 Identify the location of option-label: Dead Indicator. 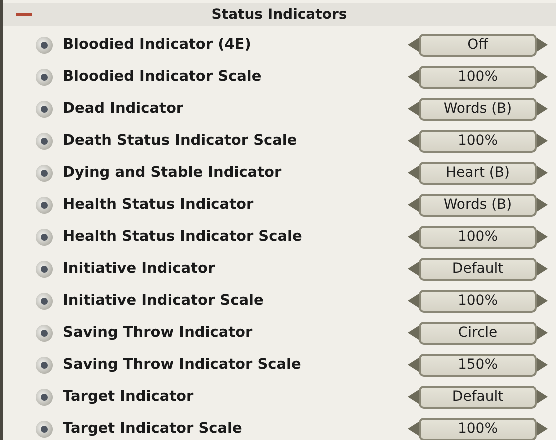
(124, 109).